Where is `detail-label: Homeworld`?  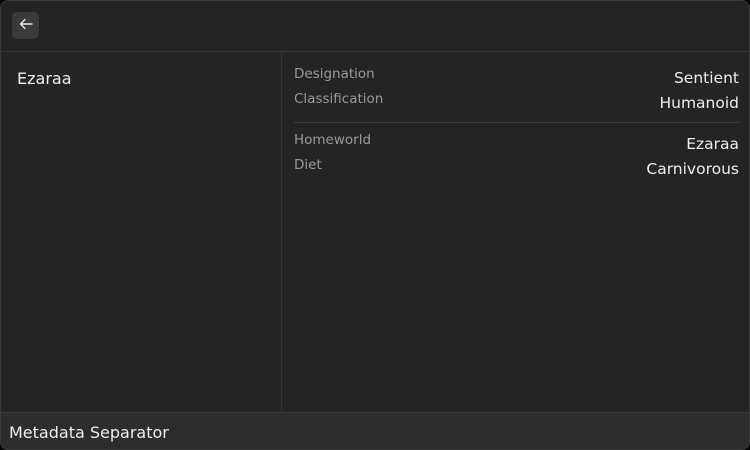
detail-label: Homeworld is located at coordinates (333, 140).